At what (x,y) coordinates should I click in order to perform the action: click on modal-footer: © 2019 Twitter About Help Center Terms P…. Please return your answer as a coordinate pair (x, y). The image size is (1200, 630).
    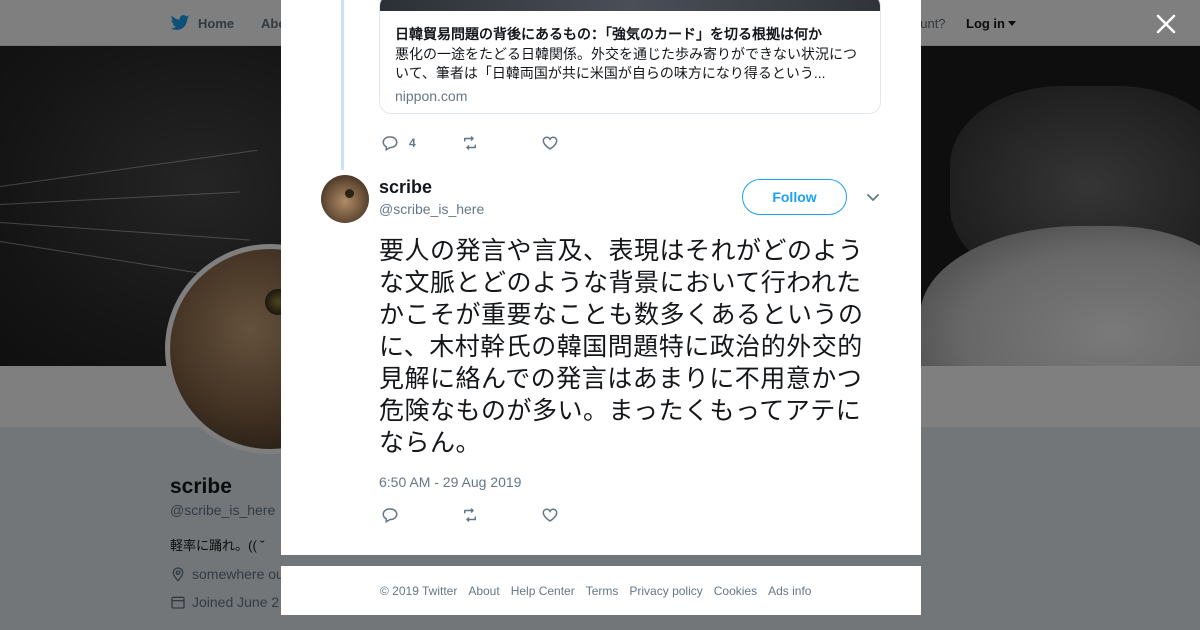
    Looking at the image, I should click on (601, 590).